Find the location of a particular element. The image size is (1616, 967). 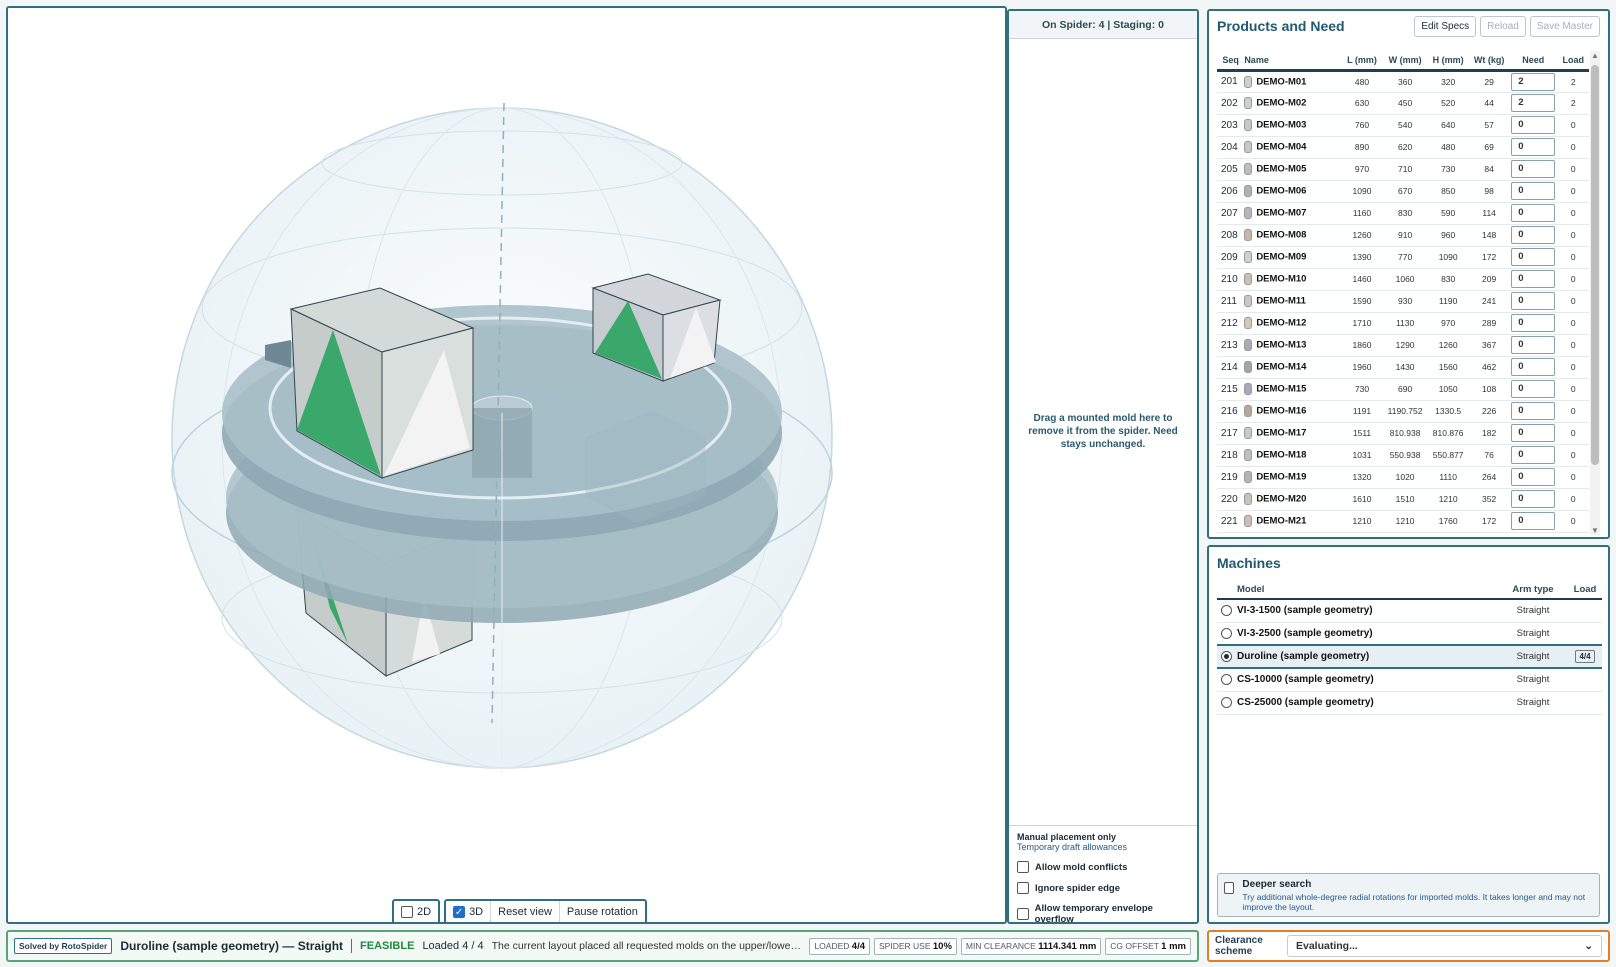

machine-row: Duroline (sample geometry) Straight 4/4 is located at coordinates (1409, 656).